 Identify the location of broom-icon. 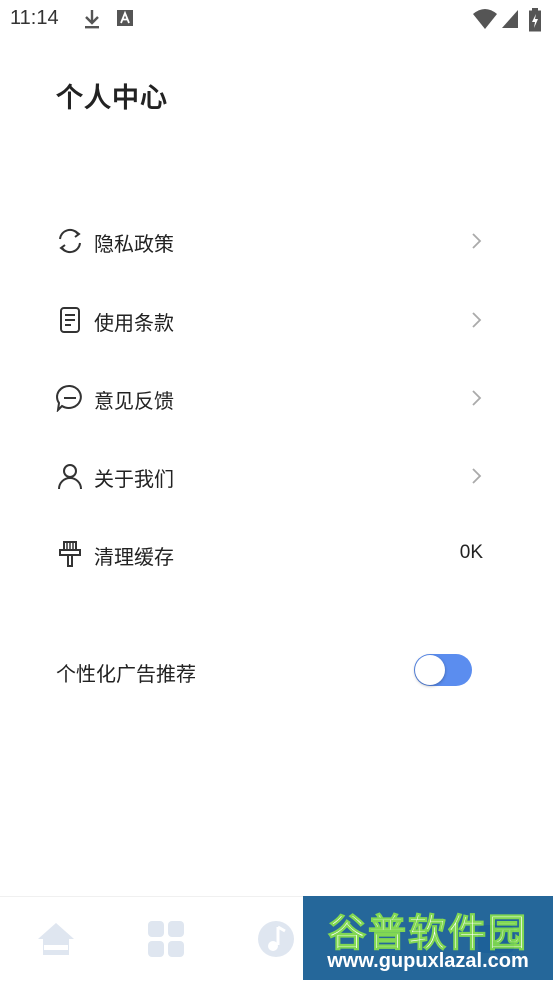
(70, 554).